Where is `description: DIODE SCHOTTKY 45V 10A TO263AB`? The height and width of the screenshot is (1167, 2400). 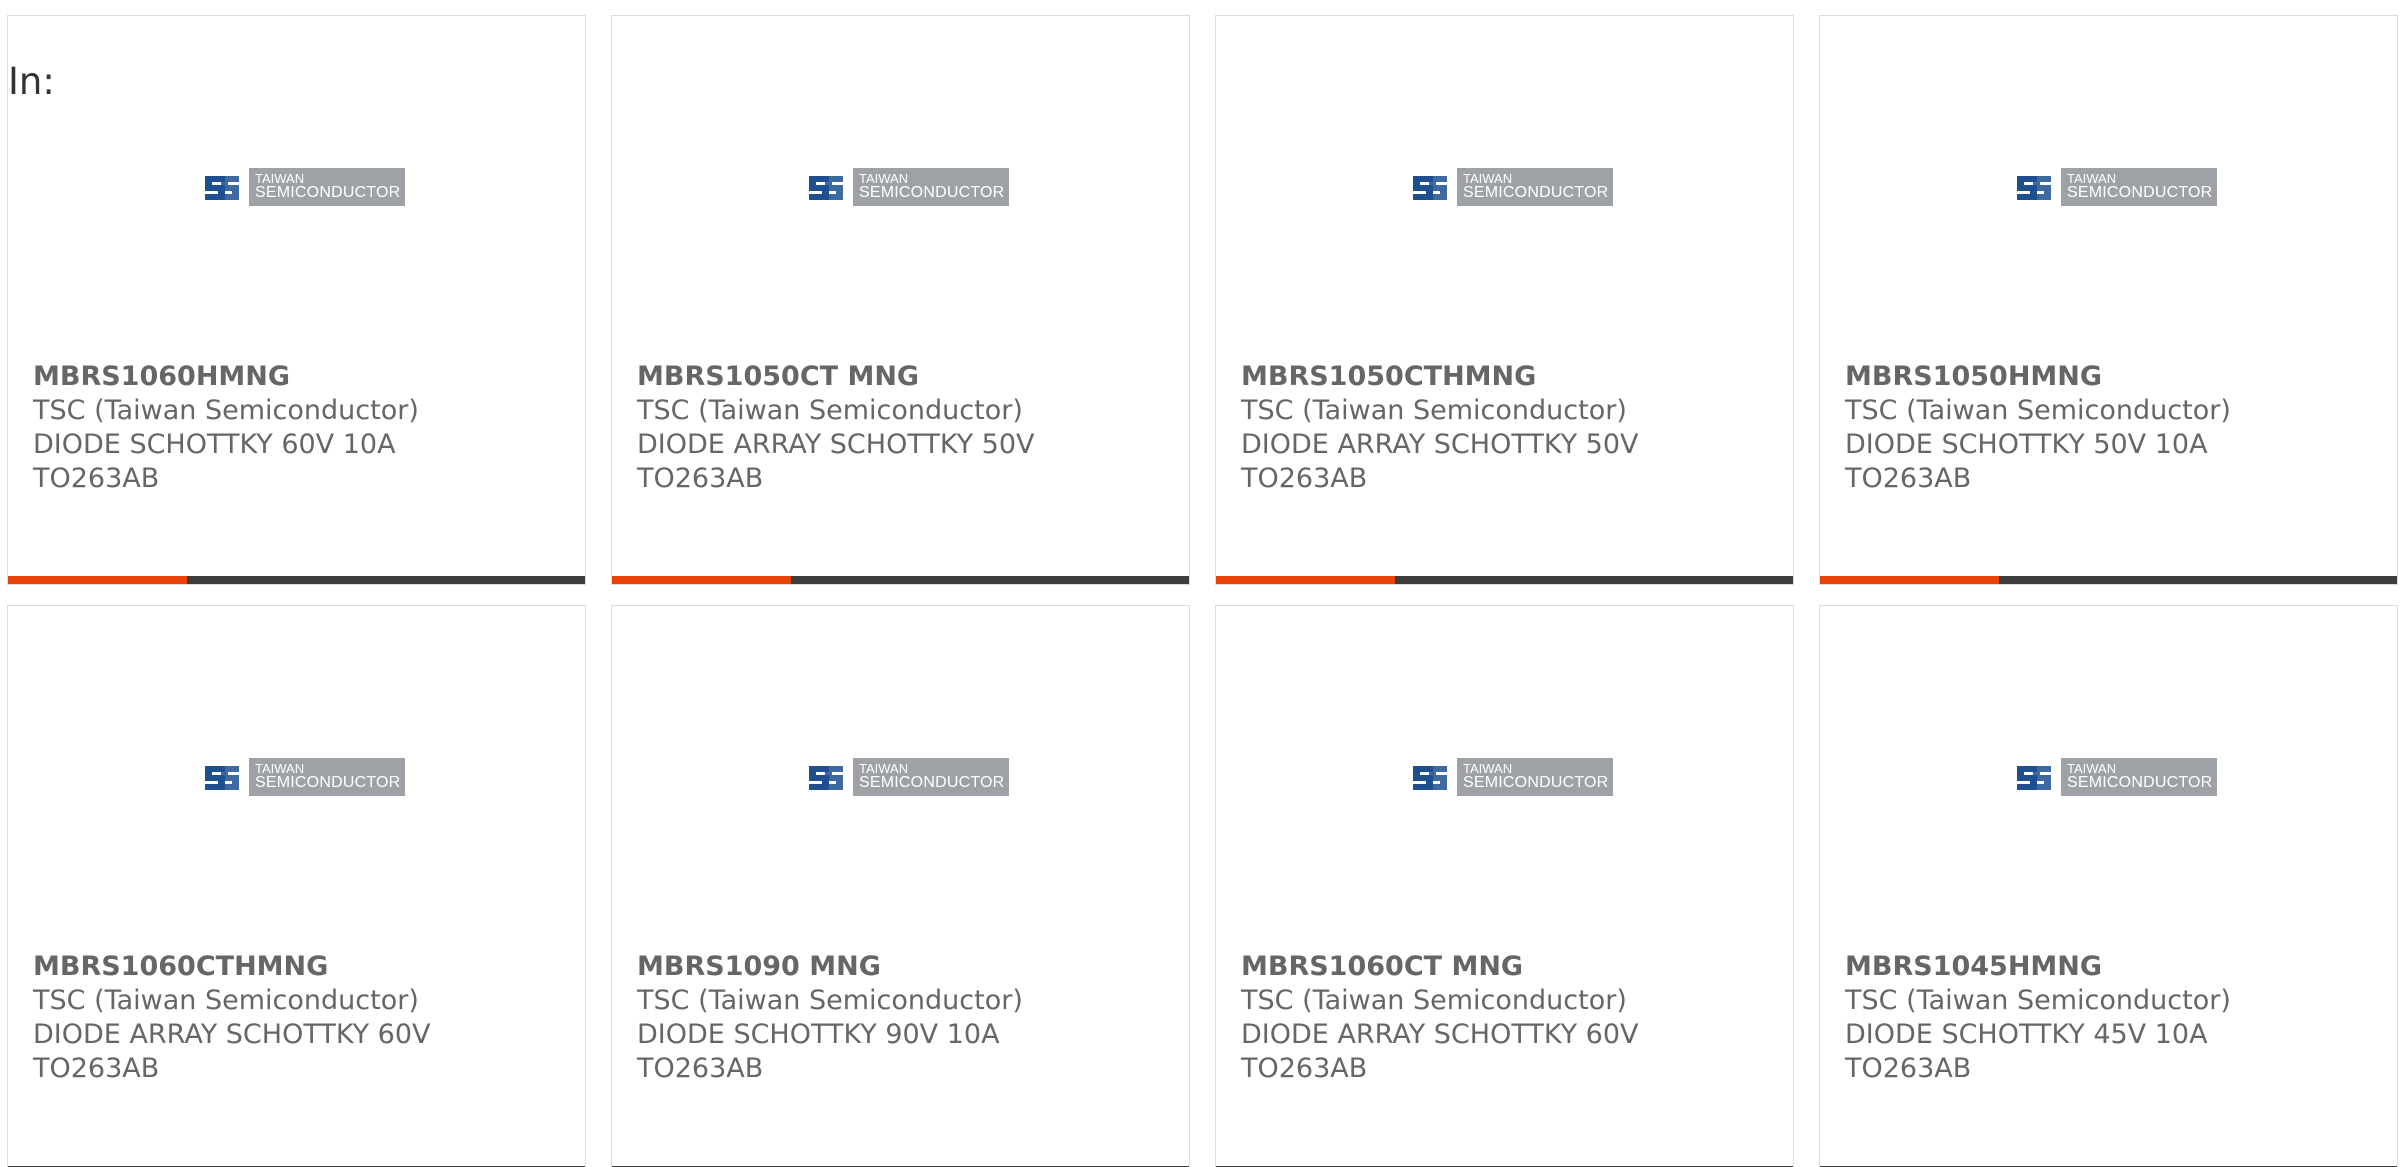
description: DIODE SCHOTTKY 45V 10A TO263AB is located at coordinates (2026, 1051).